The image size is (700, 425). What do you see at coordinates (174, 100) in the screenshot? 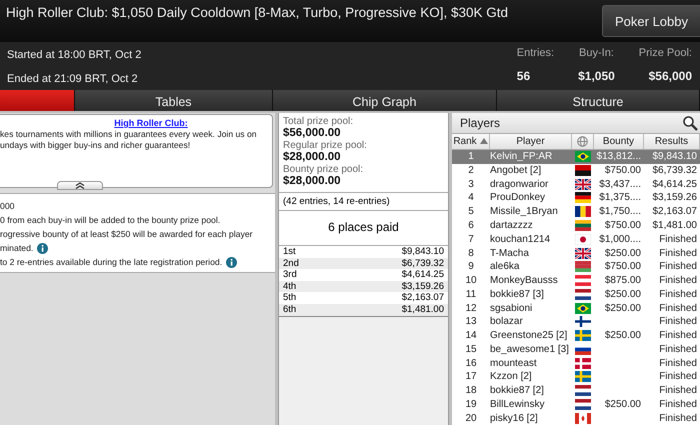
I see `tab: Tables` at bounding box center [174, 100].